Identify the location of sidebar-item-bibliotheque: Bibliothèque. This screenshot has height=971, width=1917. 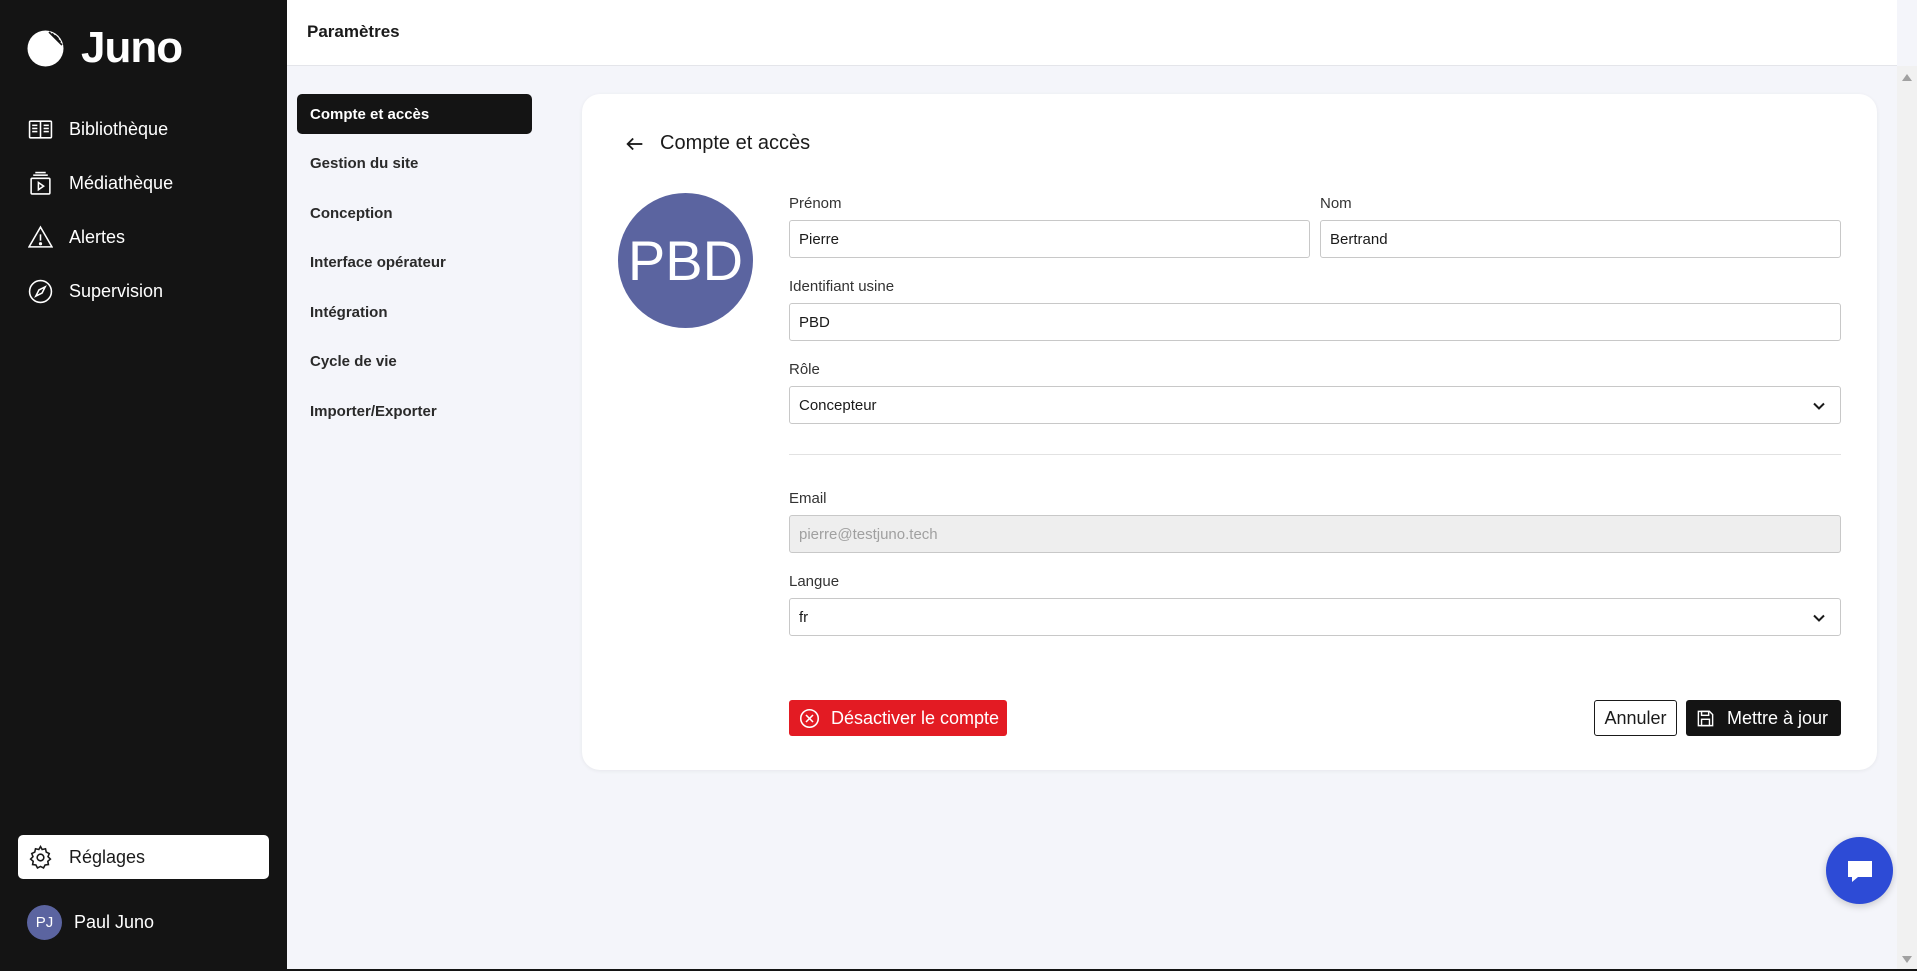
(143, 129).